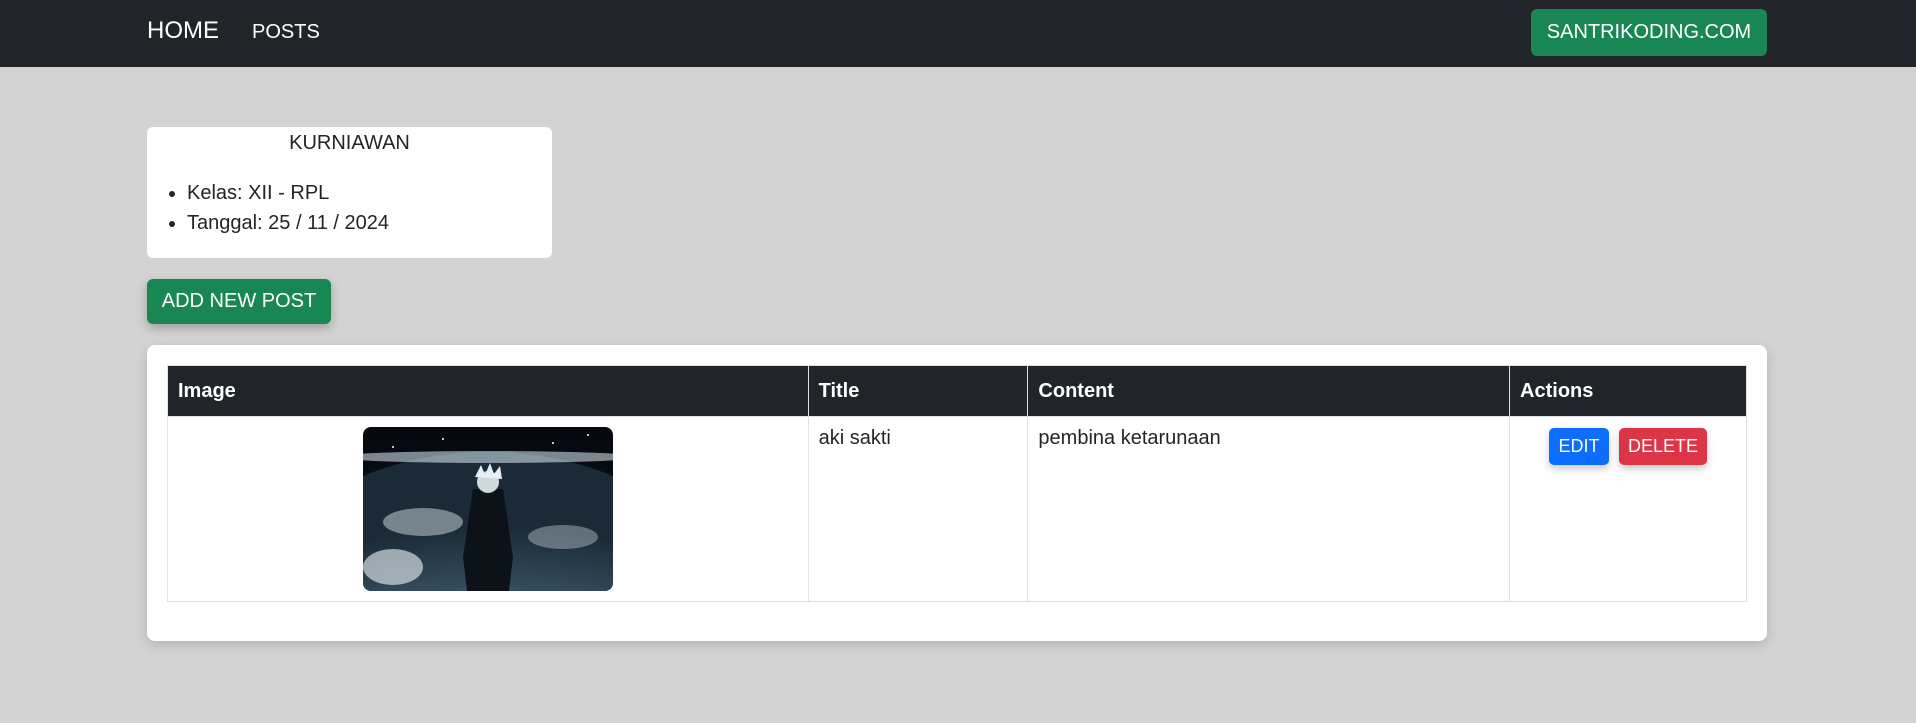 The image size is (1916, 723). I want to click on table-header-row: Image Title Content Actions, so click(957, 391).